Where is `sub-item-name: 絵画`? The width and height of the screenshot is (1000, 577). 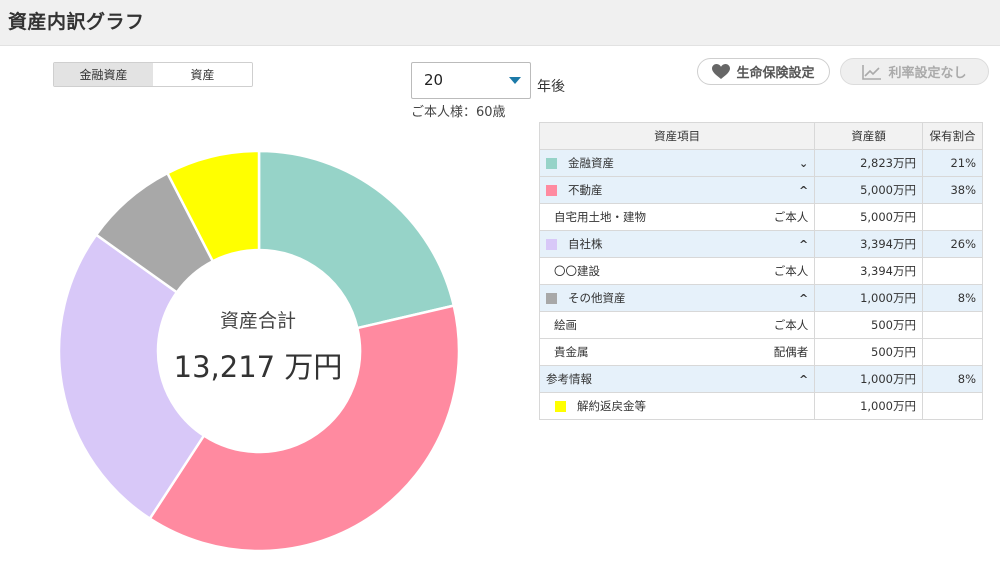
sub-item-name: 絵画 is located at coordinates (565, 325).